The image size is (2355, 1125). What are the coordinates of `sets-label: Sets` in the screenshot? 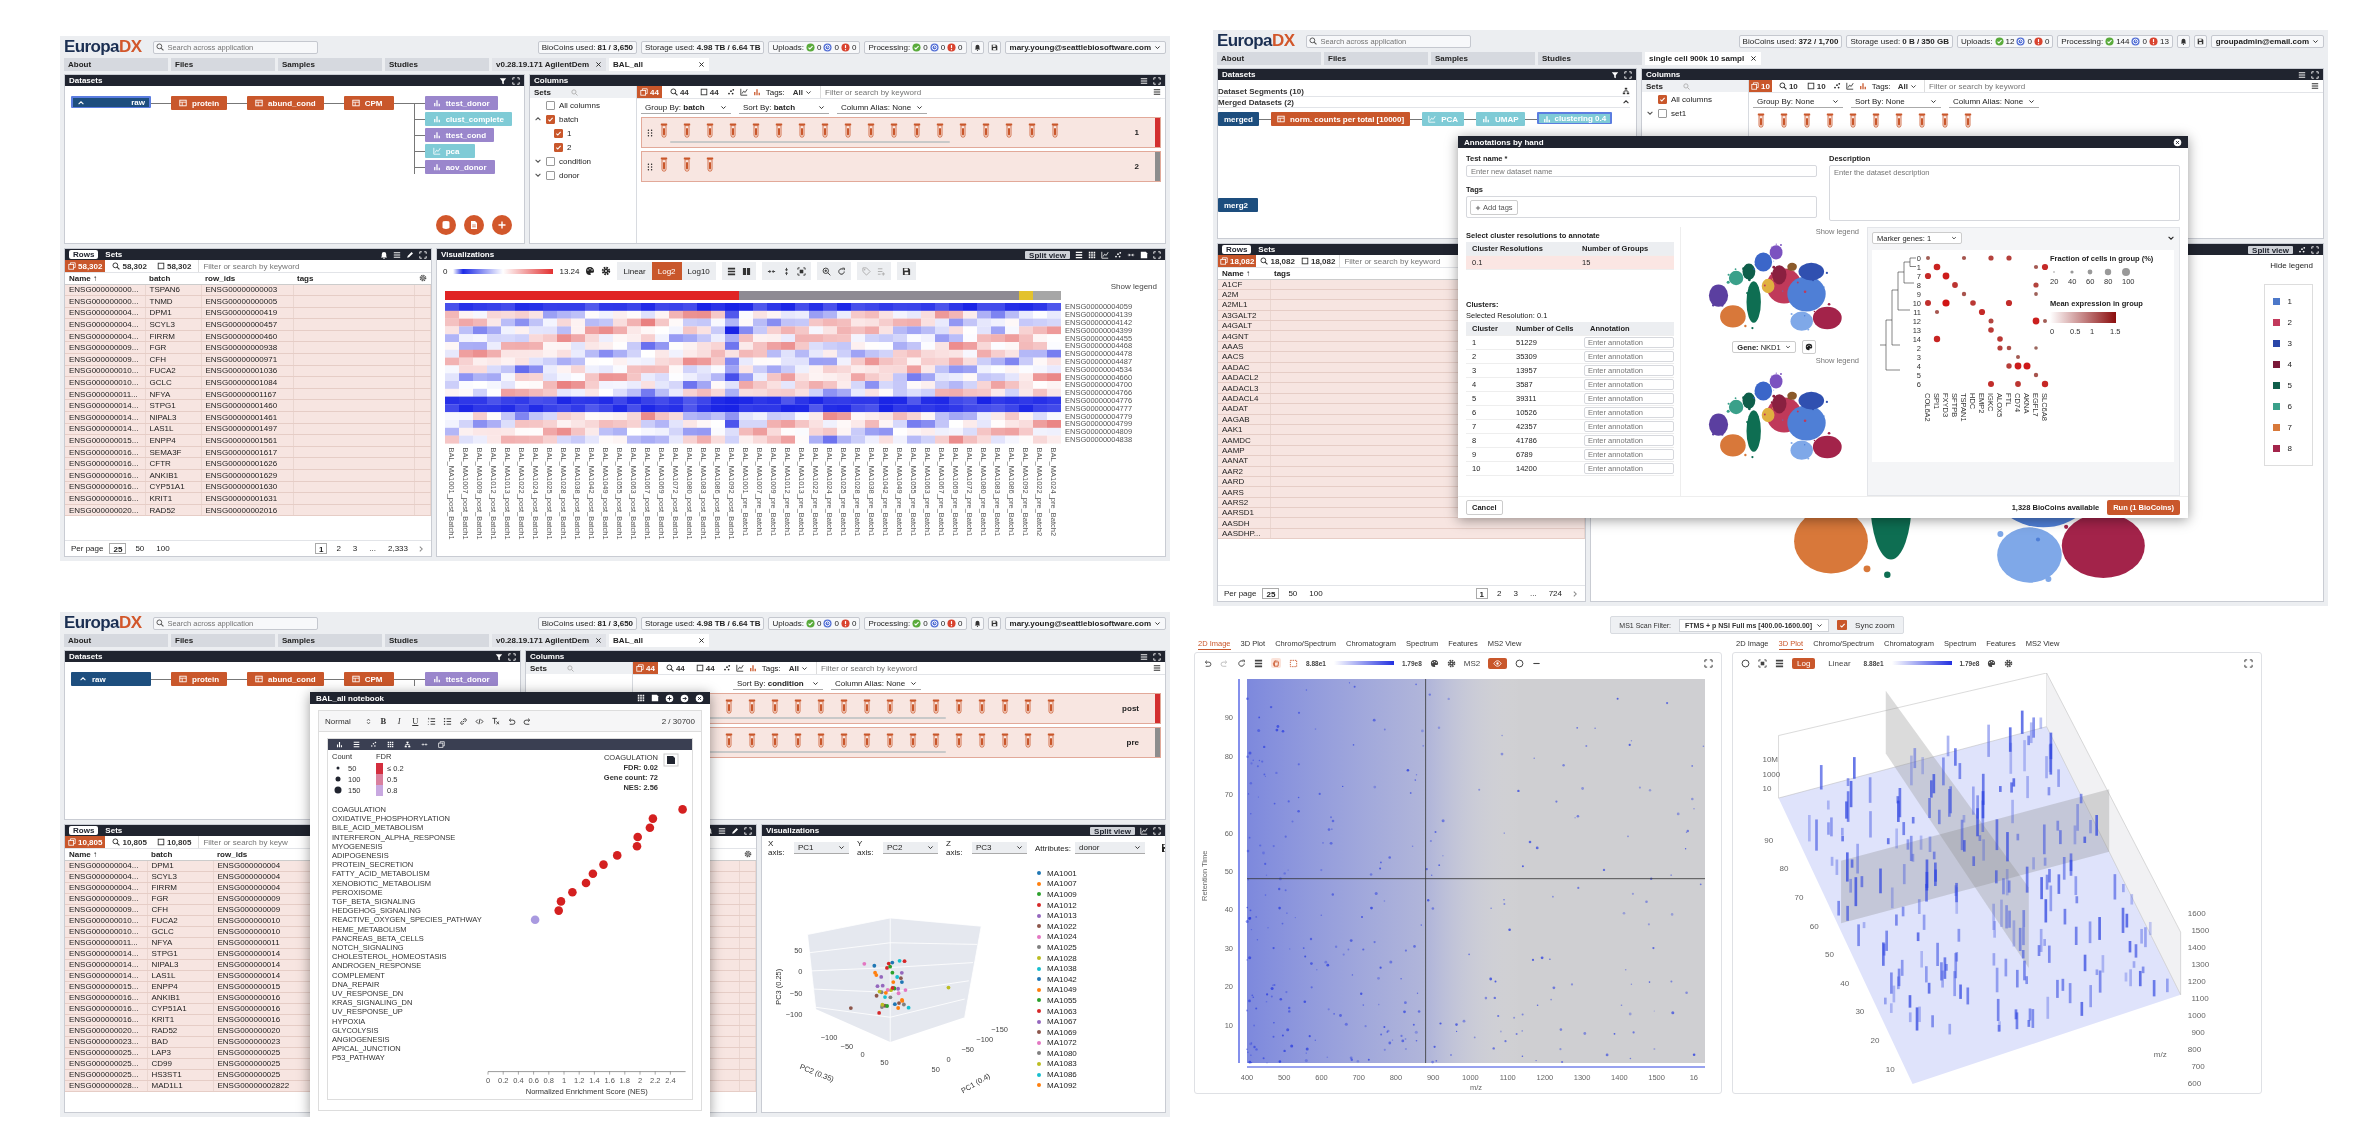 It's located at (1654, 86).